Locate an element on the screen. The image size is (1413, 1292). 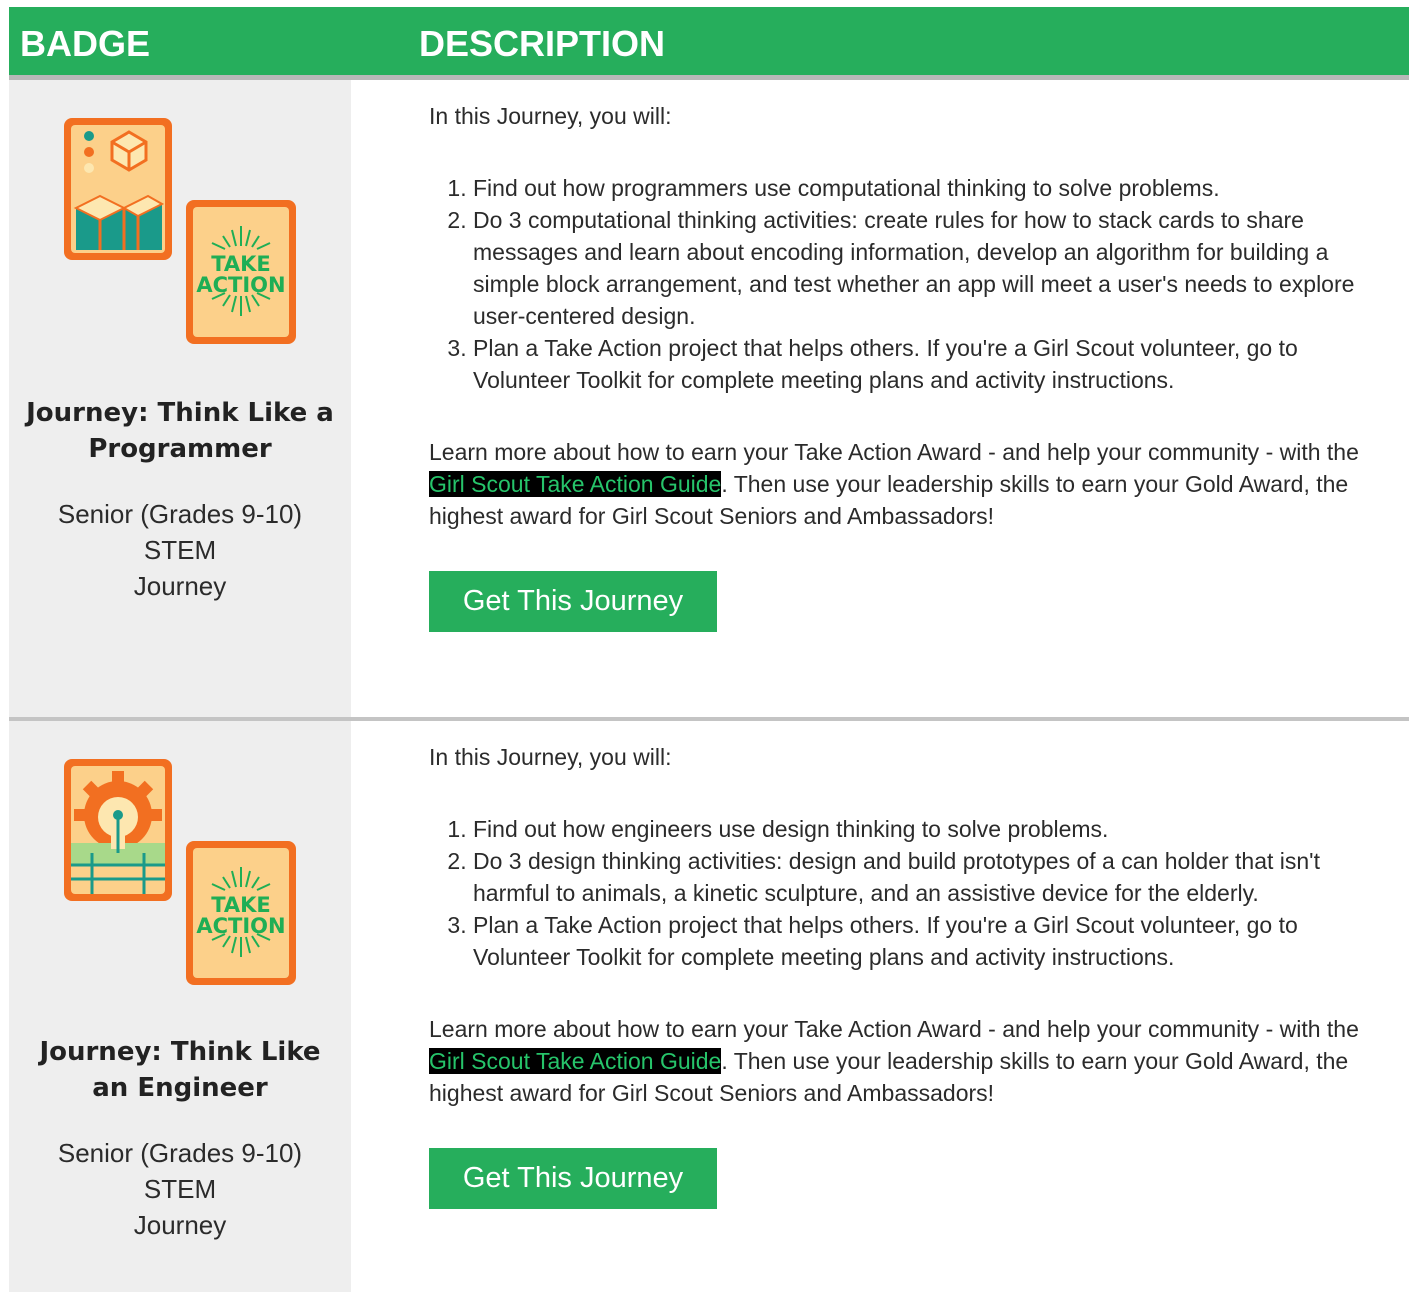
badge-title-line-1: Journey: Think Like is located at coordinates (180, 1052).